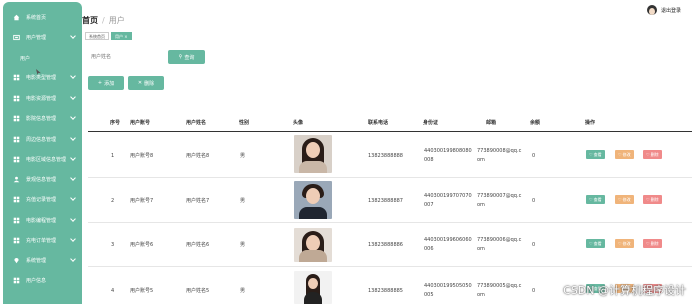 The image size is (692, 304). Describe the element at coordinates (46, 159) in the screenshot. I see `sidebar-item-label: 电影区域信息管理` at that location.